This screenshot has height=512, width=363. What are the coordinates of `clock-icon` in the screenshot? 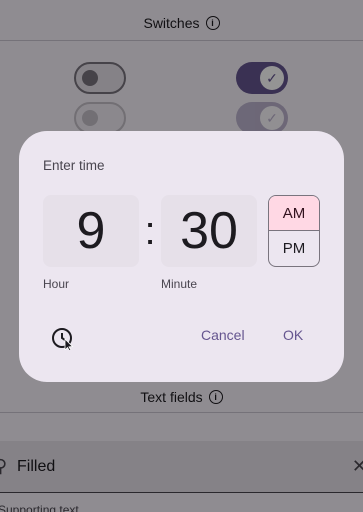 It's located at (62, 338).